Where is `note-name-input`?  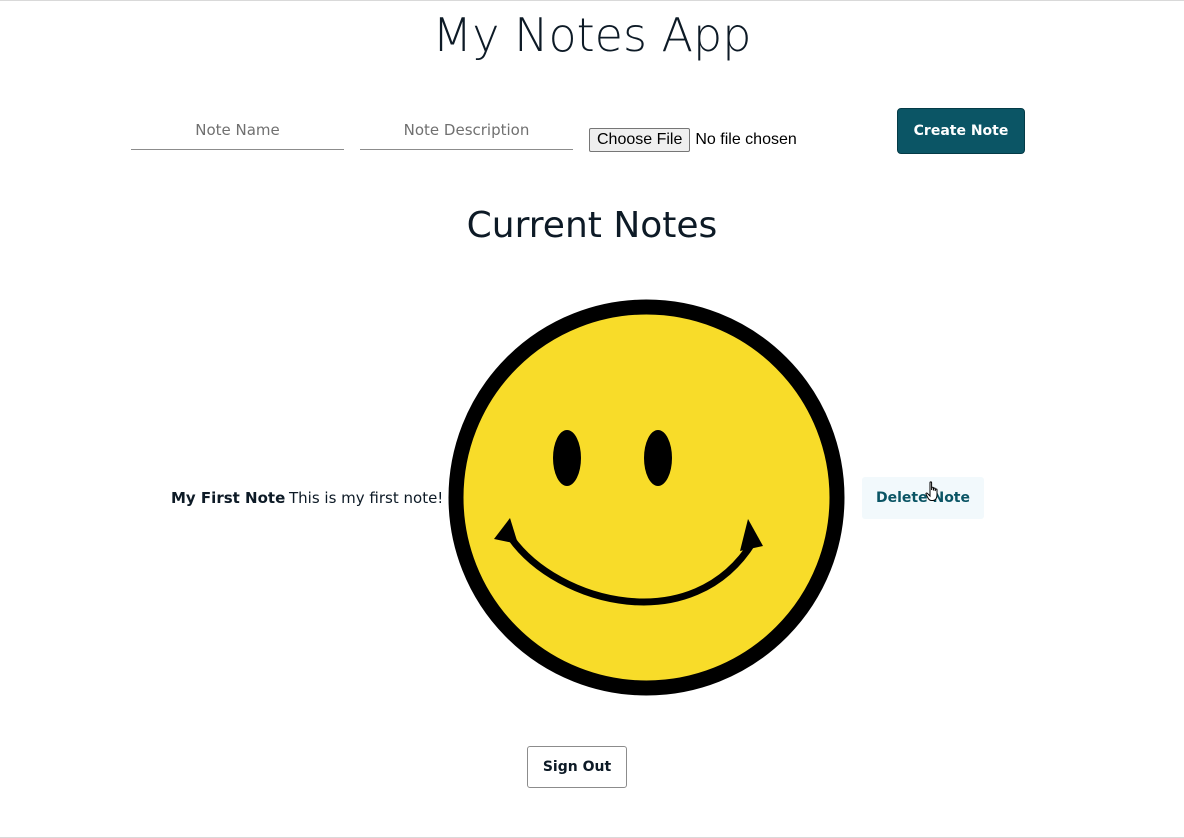 note-name-input is located at coordinates (237, 130).